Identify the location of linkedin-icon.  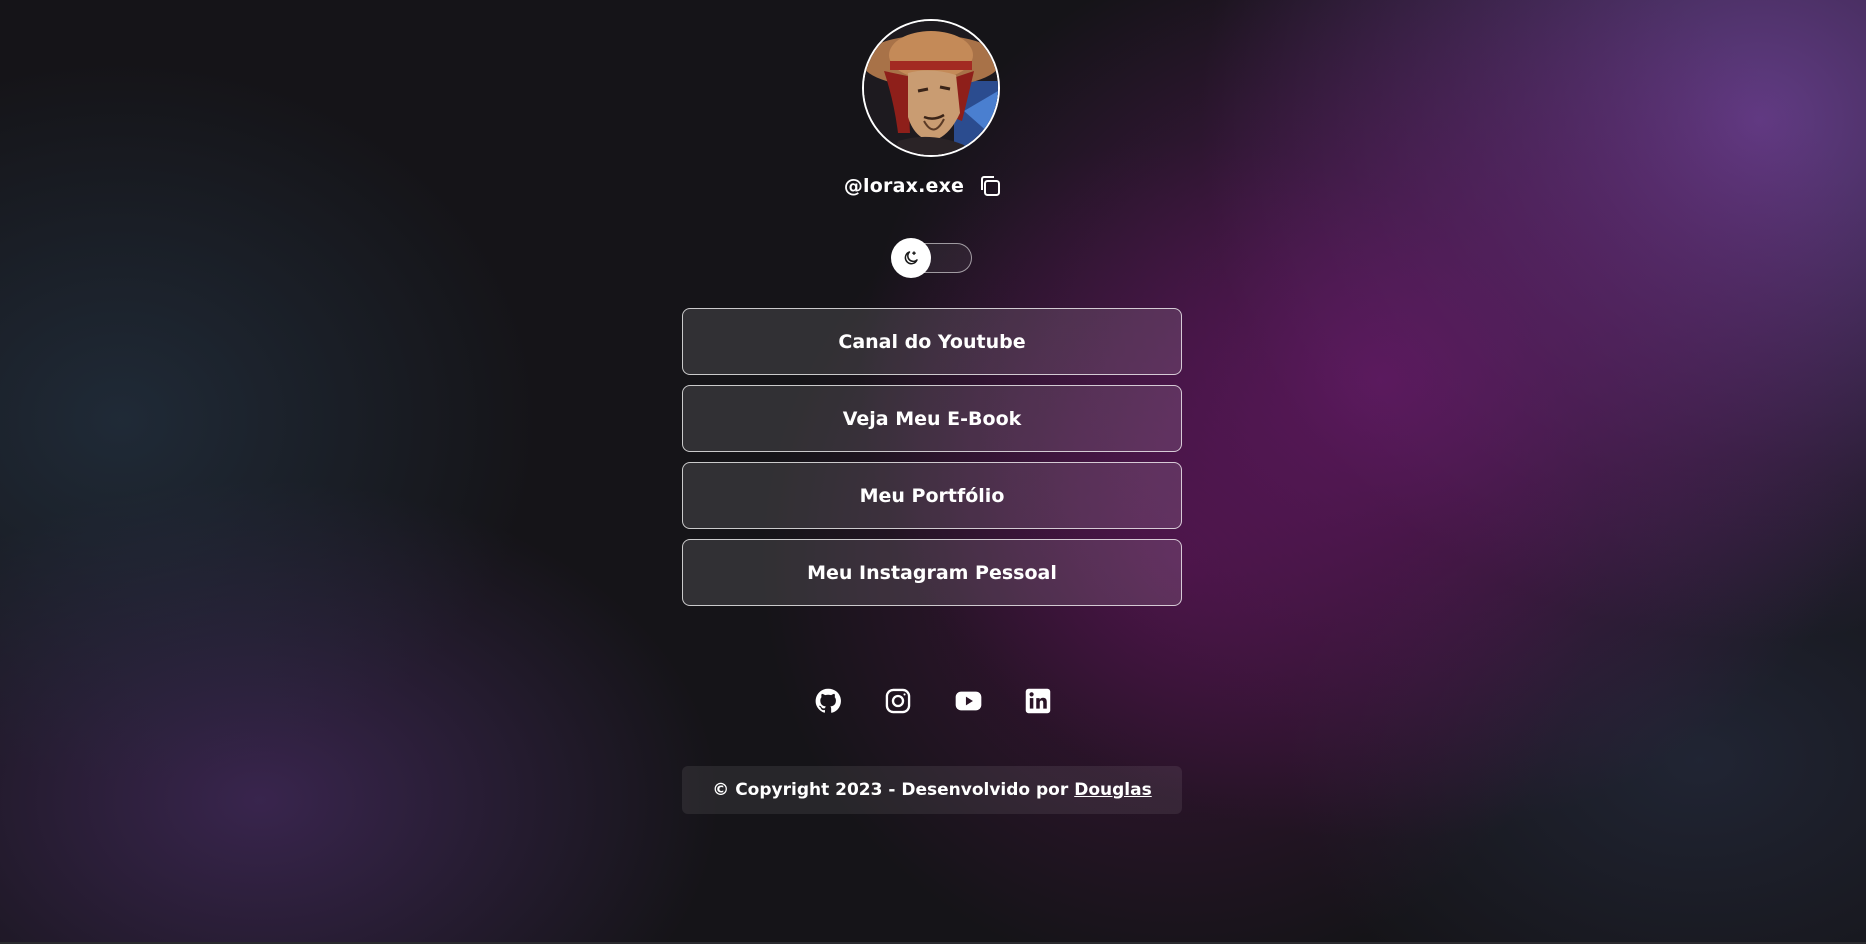
(1038, 700).